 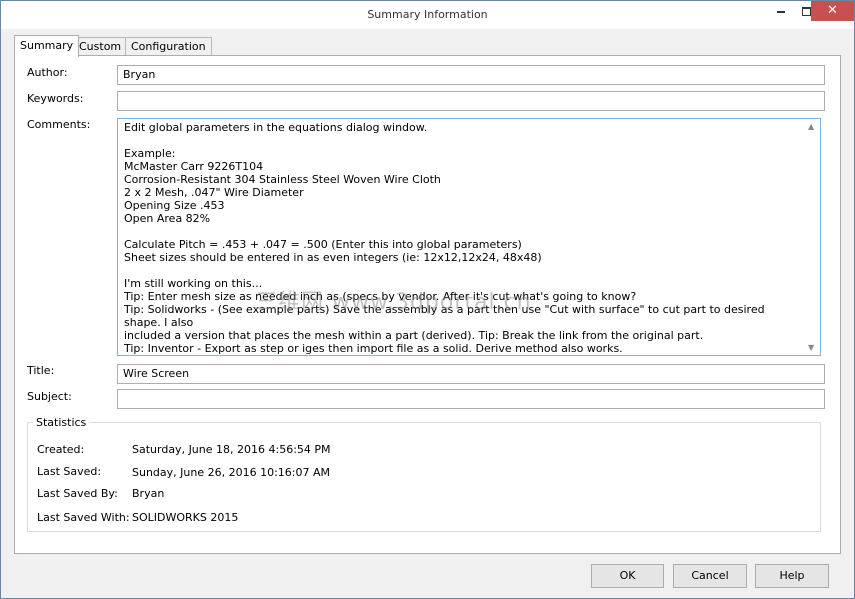 What do you see at coordinates (471, 75) in the screenshot?
I see `author-field: Bryan` at bounding box center [471, 75].